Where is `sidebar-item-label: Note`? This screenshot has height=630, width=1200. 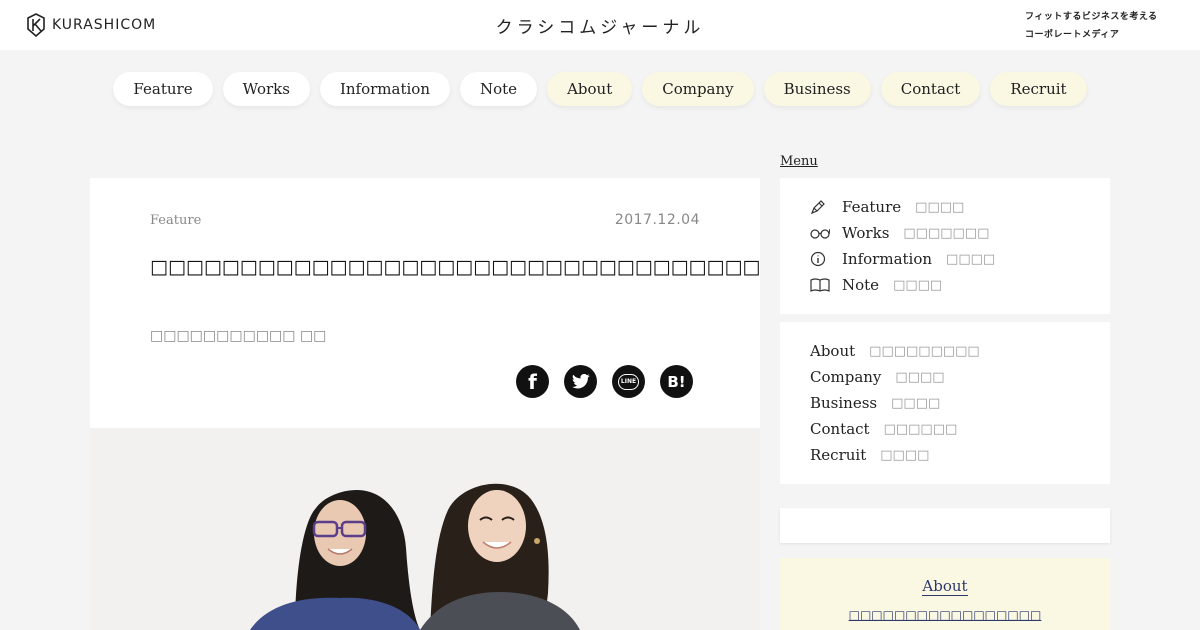
sidebar-item-label: Note is located at coordinates (861, 285).